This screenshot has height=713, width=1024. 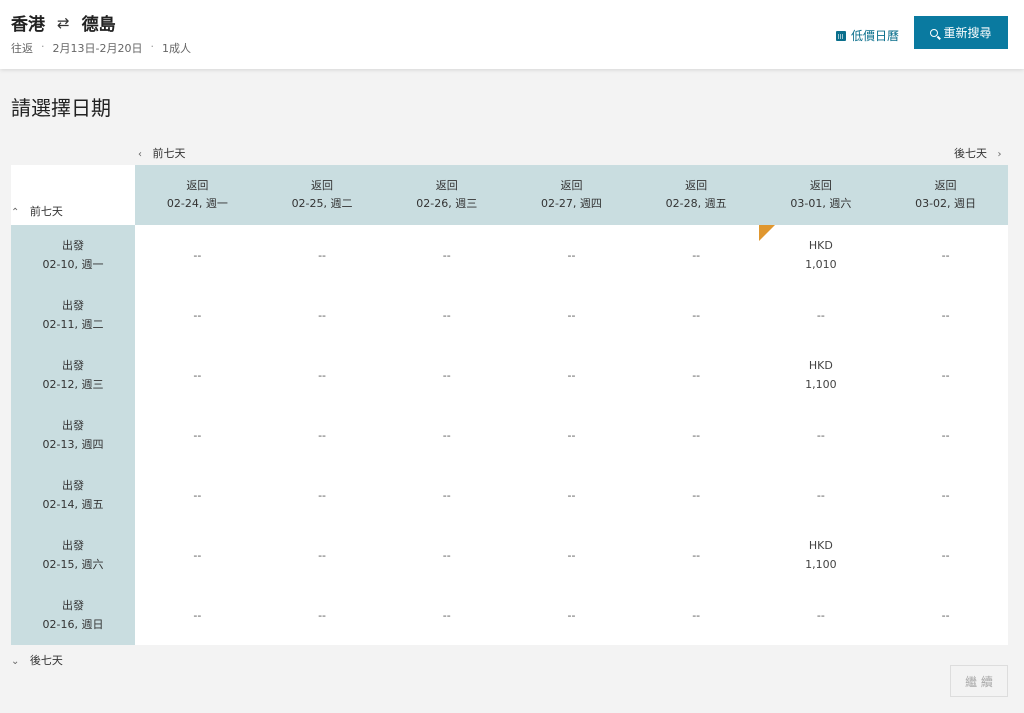 I want to click on prev-week-label: 前七天, so click(x=46, y=211).